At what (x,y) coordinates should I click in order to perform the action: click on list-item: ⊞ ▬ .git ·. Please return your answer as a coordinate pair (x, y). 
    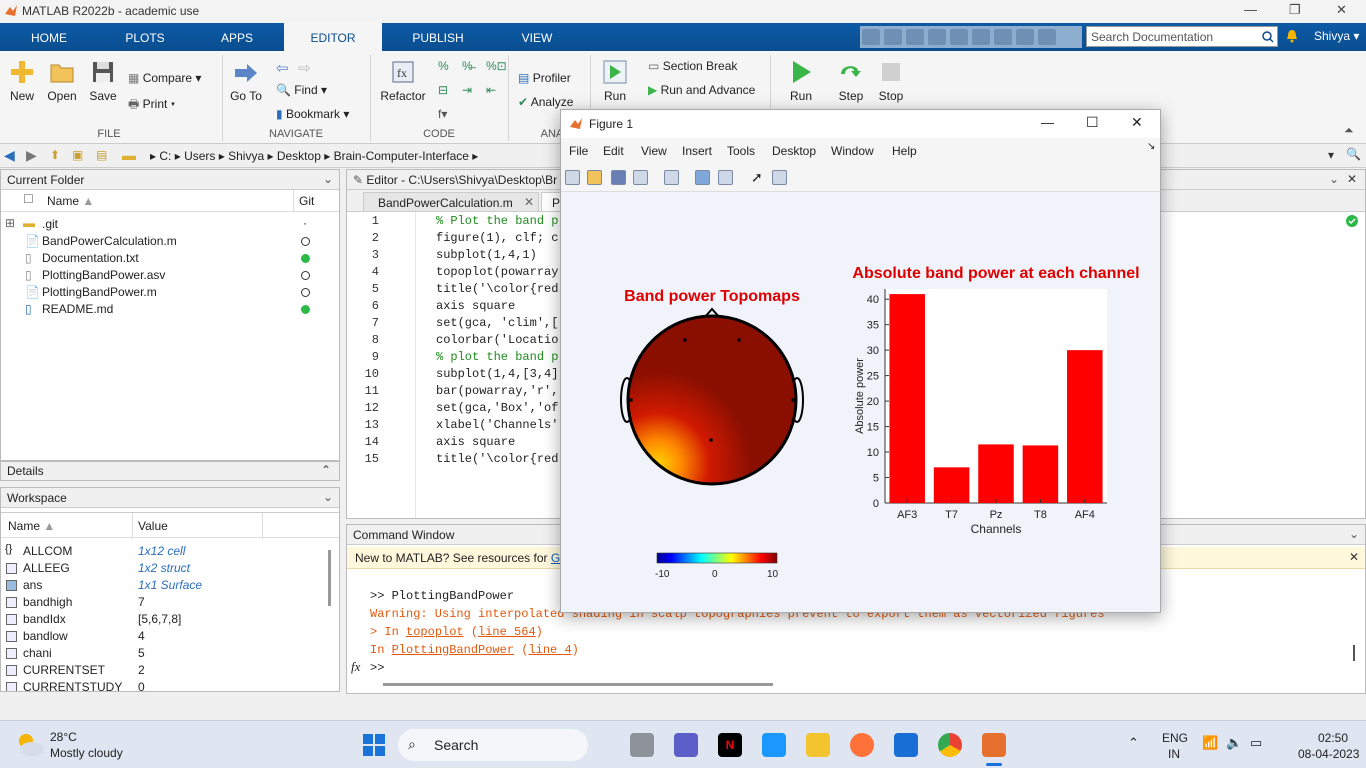
    Looking at the image, I should click on (170, 224).